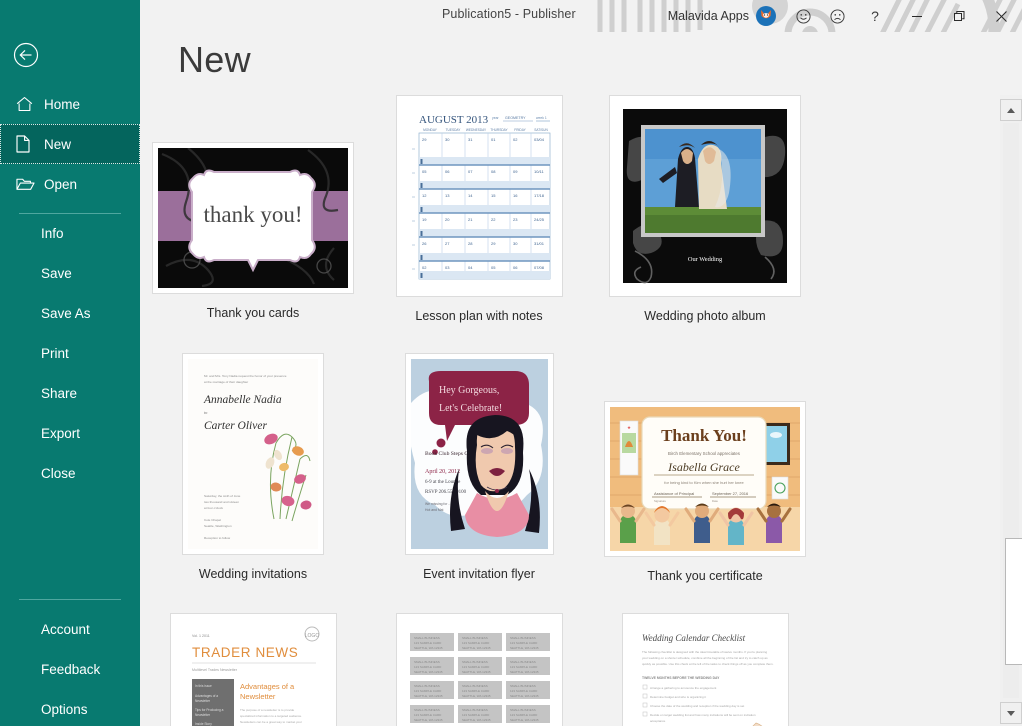  Describe the element at coordinates (252, 214) in the screenshot. I see `svg-text: thank you!` at that location.